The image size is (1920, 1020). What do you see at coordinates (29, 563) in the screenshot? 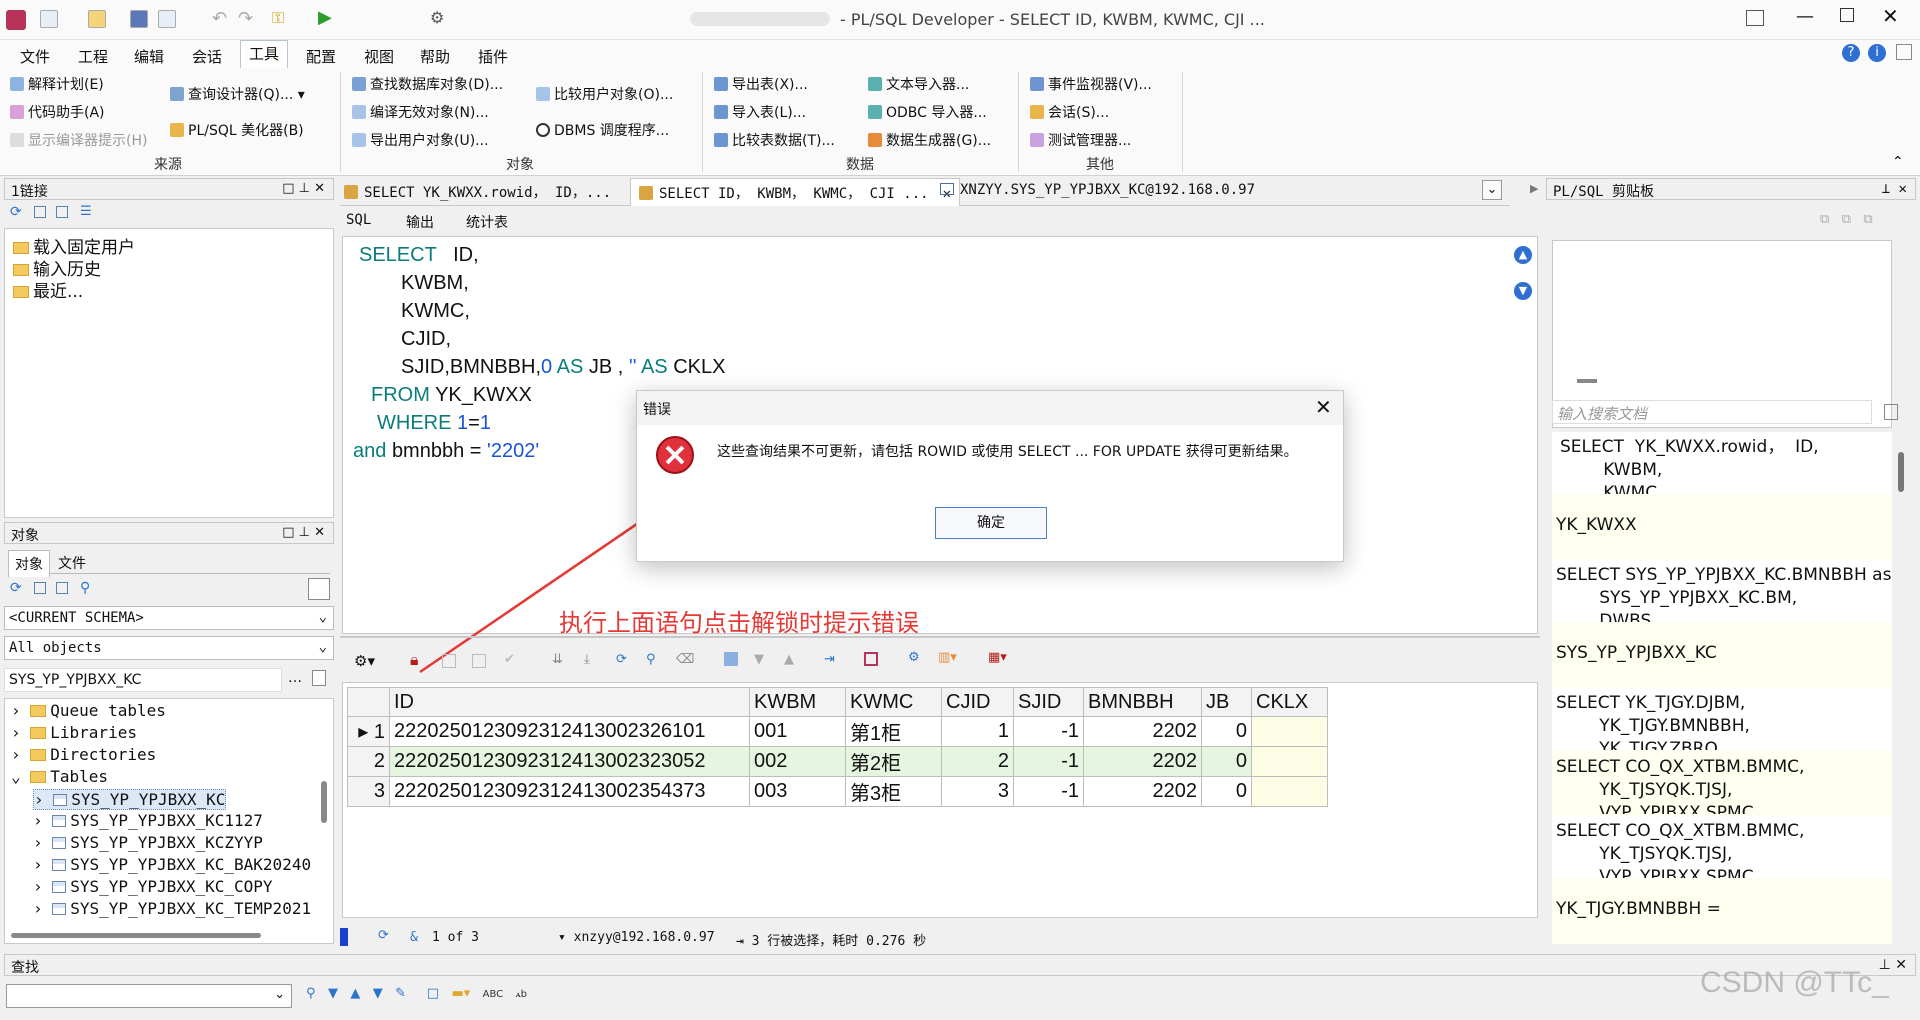
I see `tab-objects: 对象` at bounding box center [29, 563].